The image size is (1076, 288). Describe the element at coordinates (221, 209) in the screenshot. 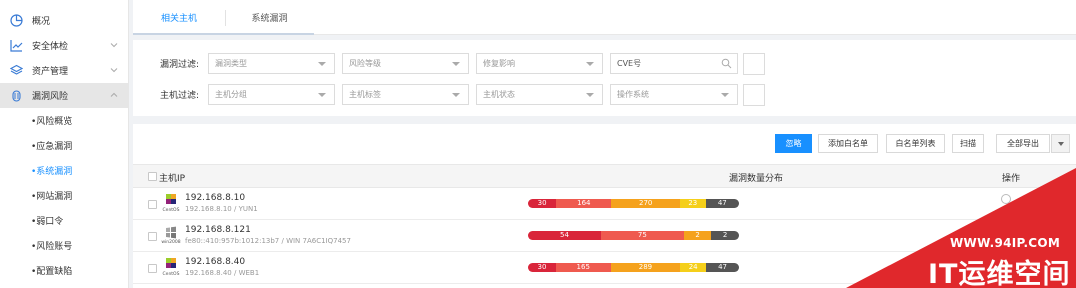

I see `host-subtitle: 192.168.8.10 / YUN1` at that location.